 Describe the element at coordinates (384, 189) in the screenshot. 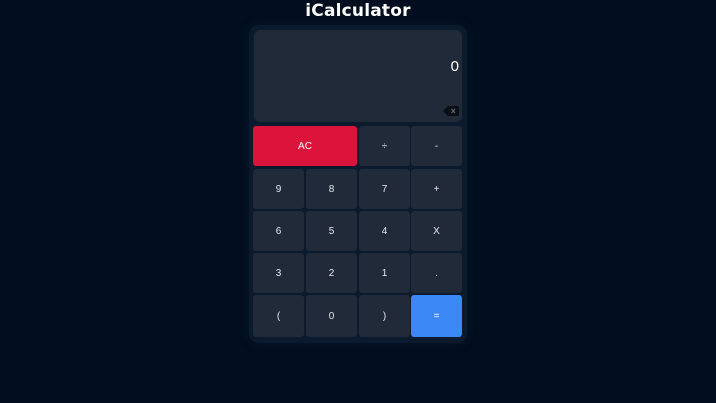

I see `seven-button: 7` at that location.